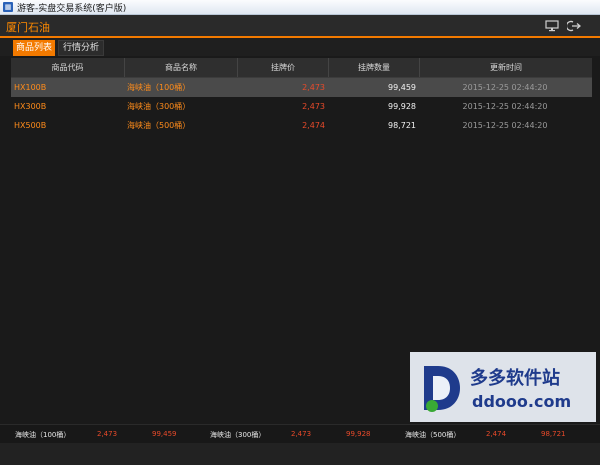 Image resolution: width=600 pixels, height=465 pixels. Describe the element at coordinates (506, 67) in the screenshot. I see `column-header-time: 更新时间` at that location.